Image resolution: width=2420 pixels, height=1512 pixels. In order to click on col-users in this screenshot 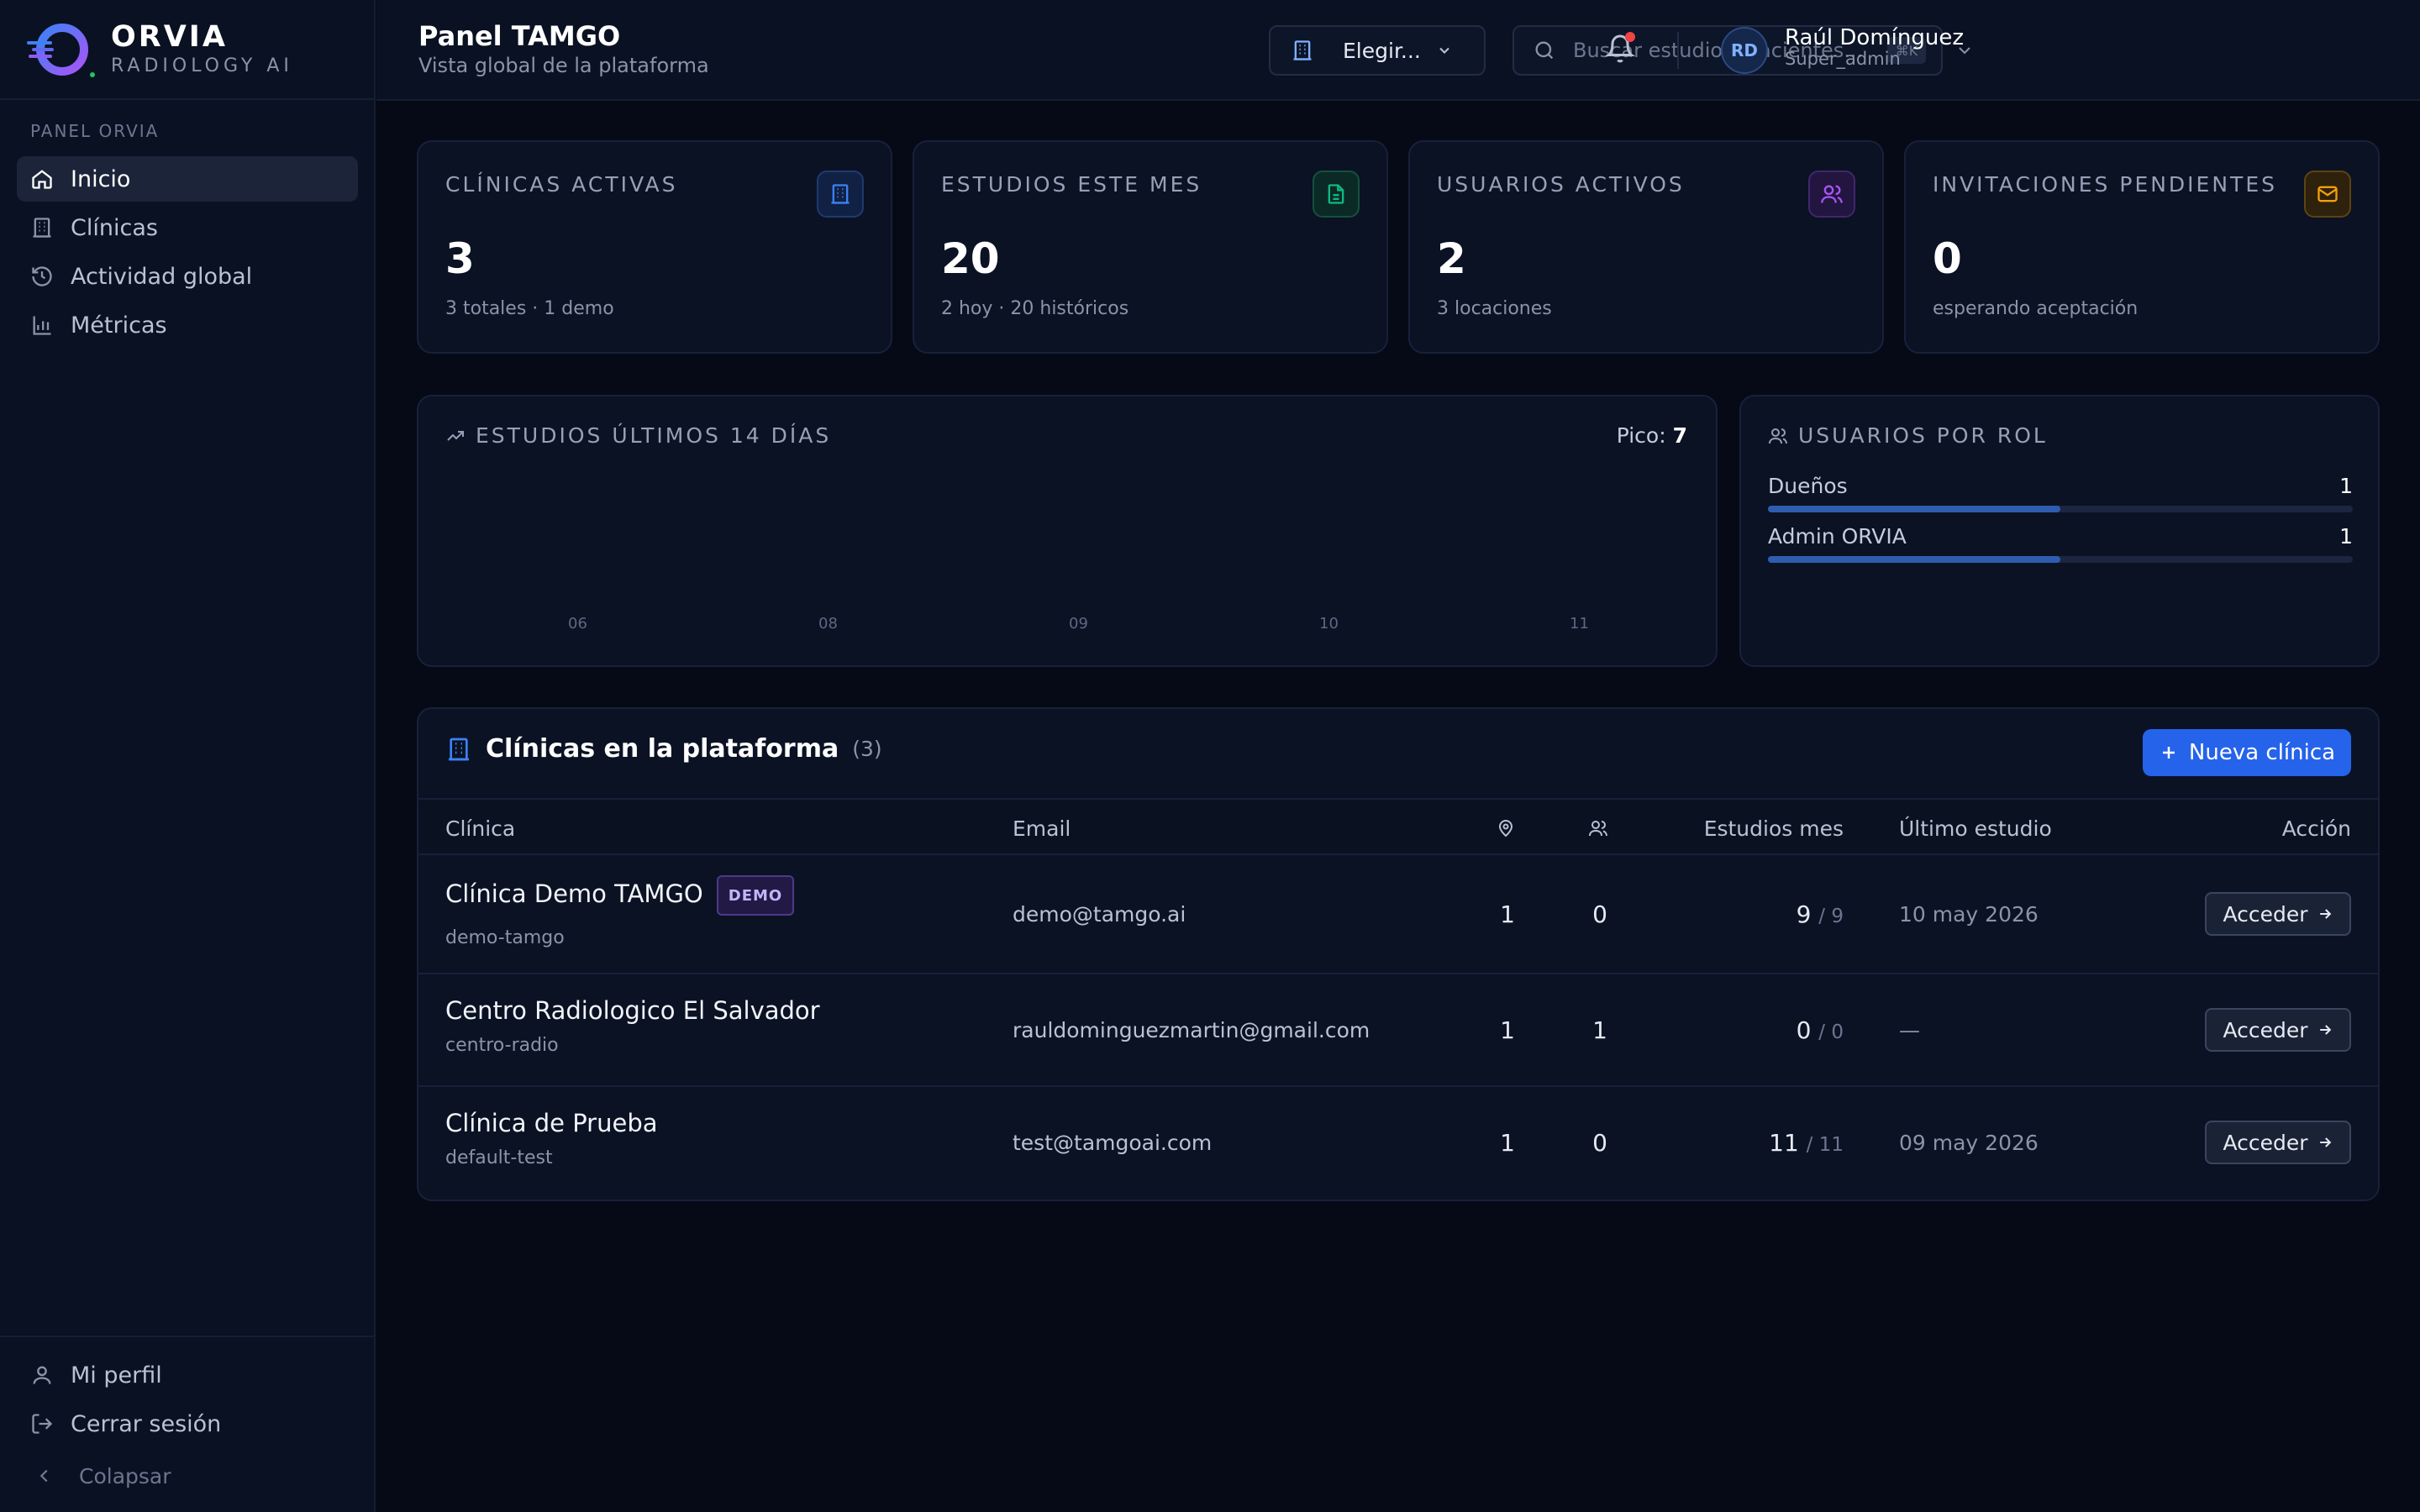, I will do `click(1598, 830)`.